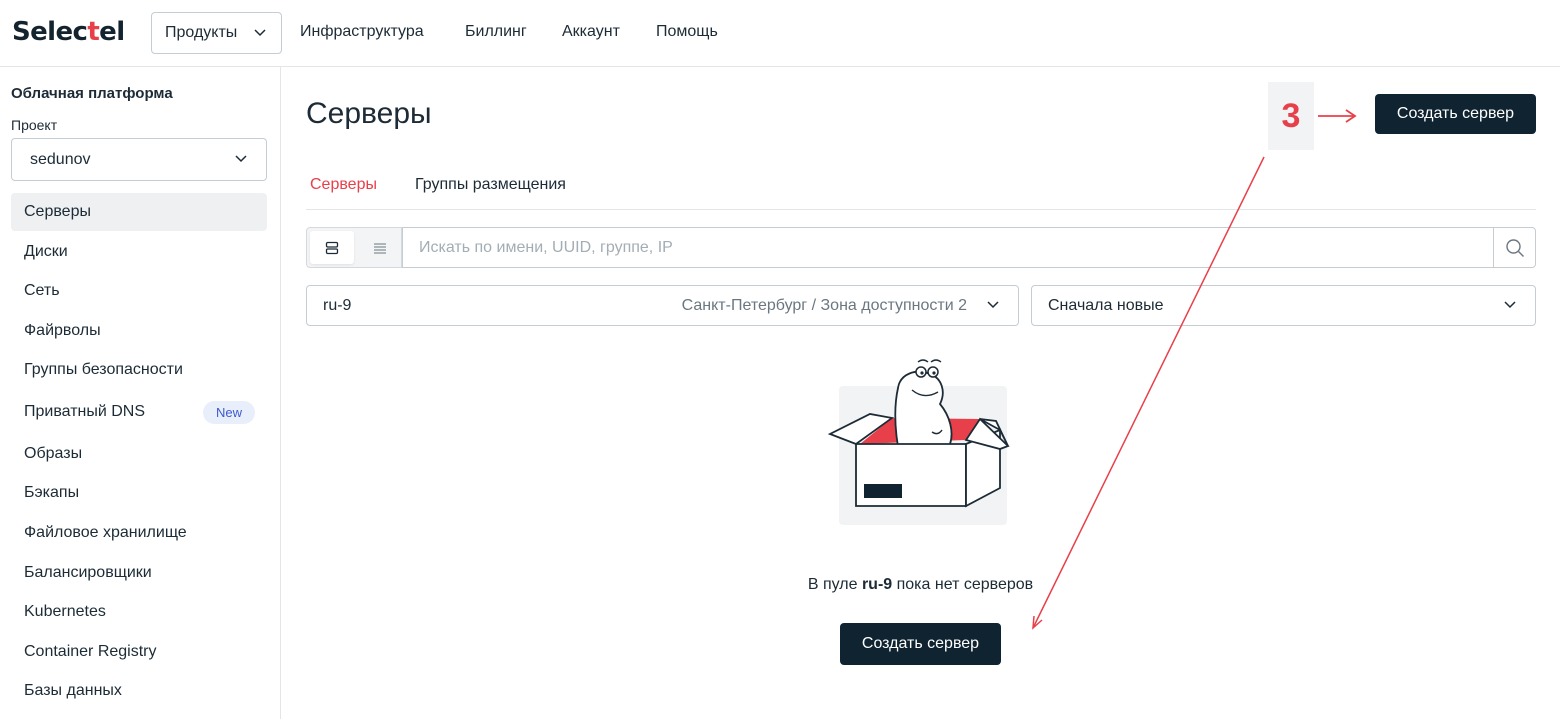  I want to click on sort-value: Сначала новые, so click(1106, 305).